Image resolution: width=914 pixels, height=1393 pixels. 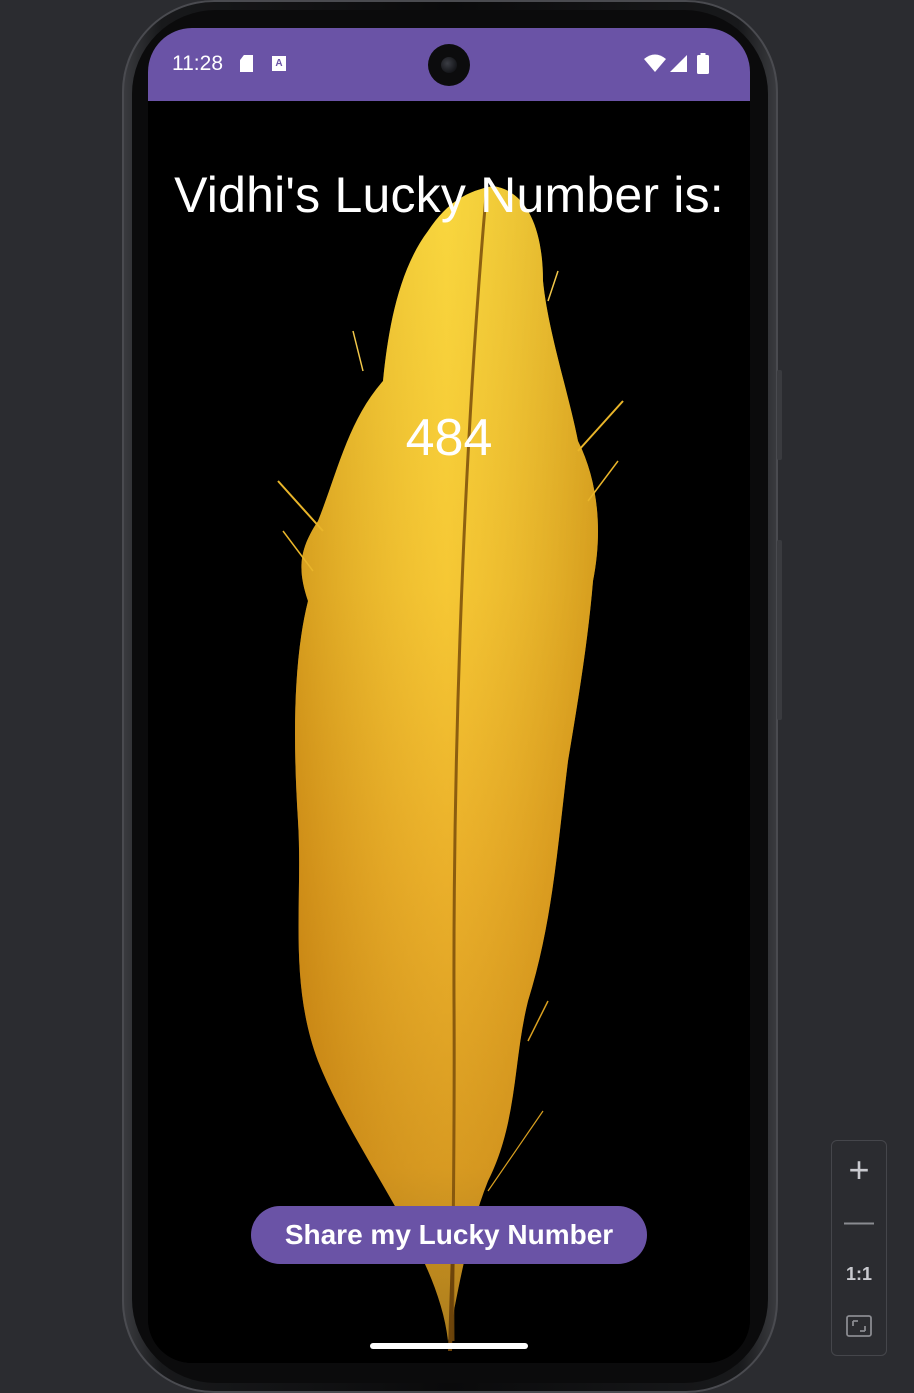 What do you see at coordinates (859, 1248) in the screenshot?
I see `zoom-toolbar: + — 1:1` at bounding box center [859, 1248].